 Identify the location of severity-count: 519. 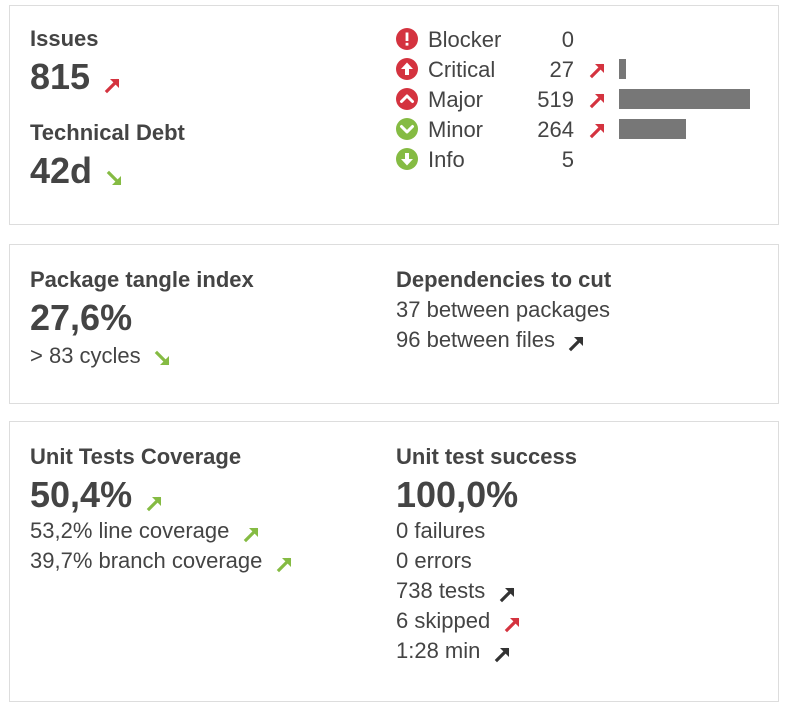
(549, 100).